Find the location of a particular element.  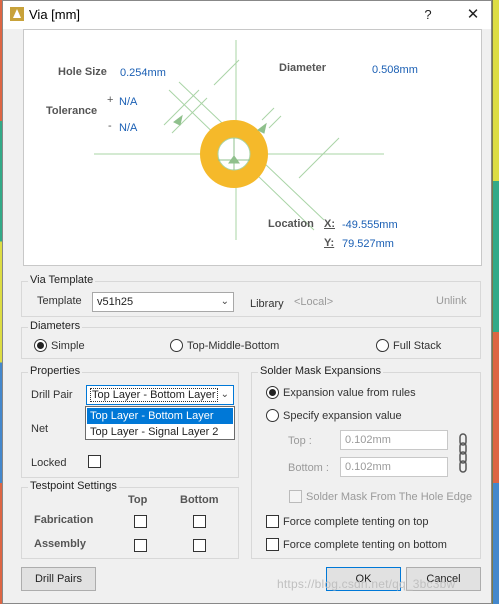

fabrication-label: Fabrication is located at coordinates (64, 520).